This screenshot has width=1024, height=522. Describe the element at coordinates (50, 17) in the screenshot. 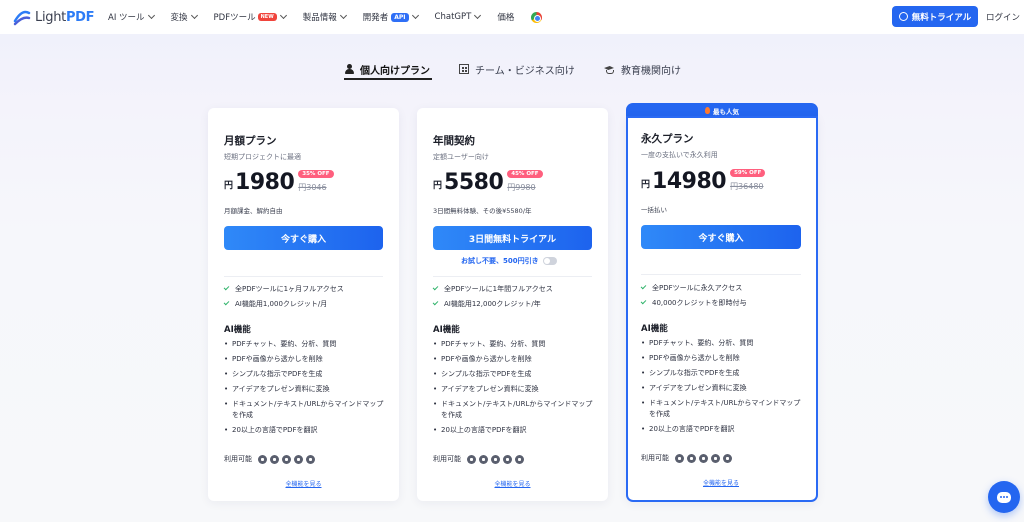

I see `logo-text-light: Light` at that location.